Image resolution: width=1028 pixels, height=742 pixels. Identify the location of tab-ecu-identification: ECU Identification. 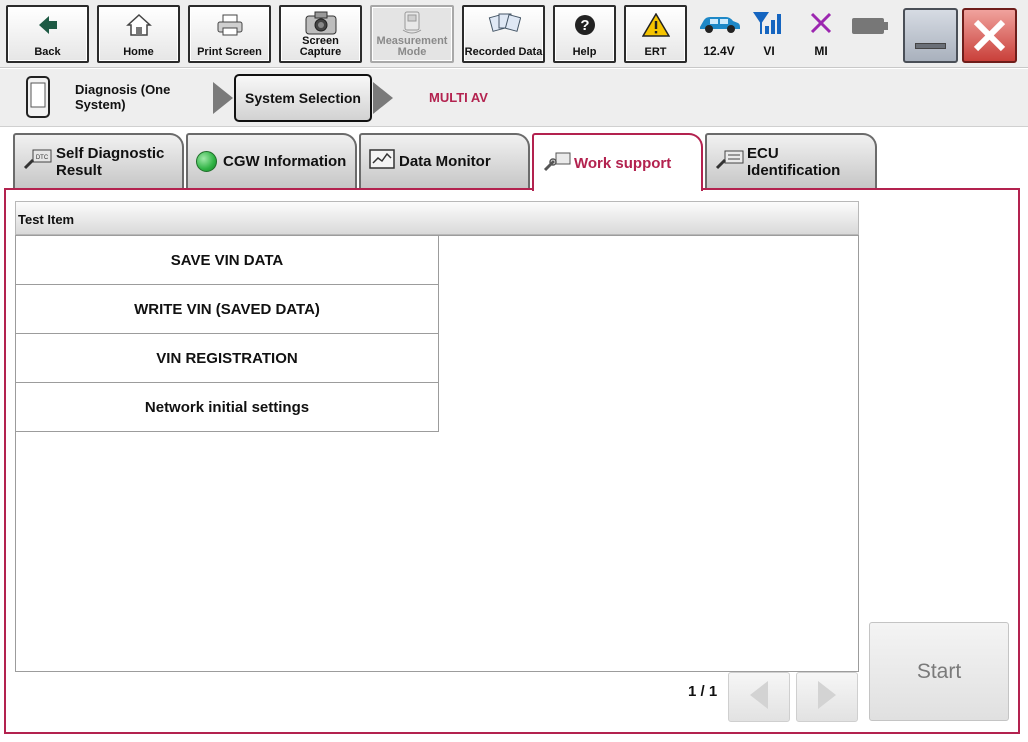
(791, 160).